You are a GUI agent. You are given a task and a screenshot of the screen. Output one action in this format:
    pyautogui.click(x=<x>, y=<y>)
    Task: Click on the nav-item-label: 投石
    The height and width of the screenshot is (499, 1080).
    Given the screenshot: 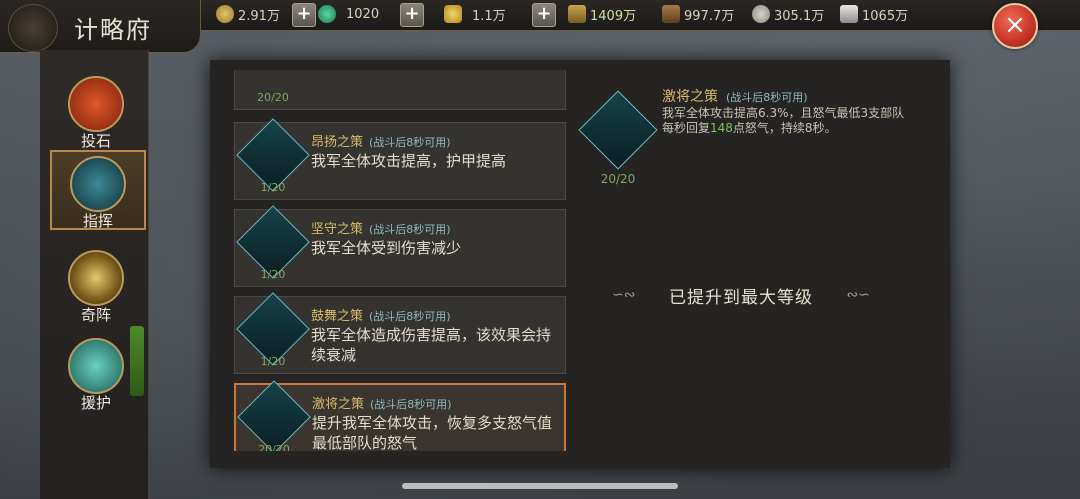 What is the action you would take?
    pyautogui.click(x=95, y=141)
    